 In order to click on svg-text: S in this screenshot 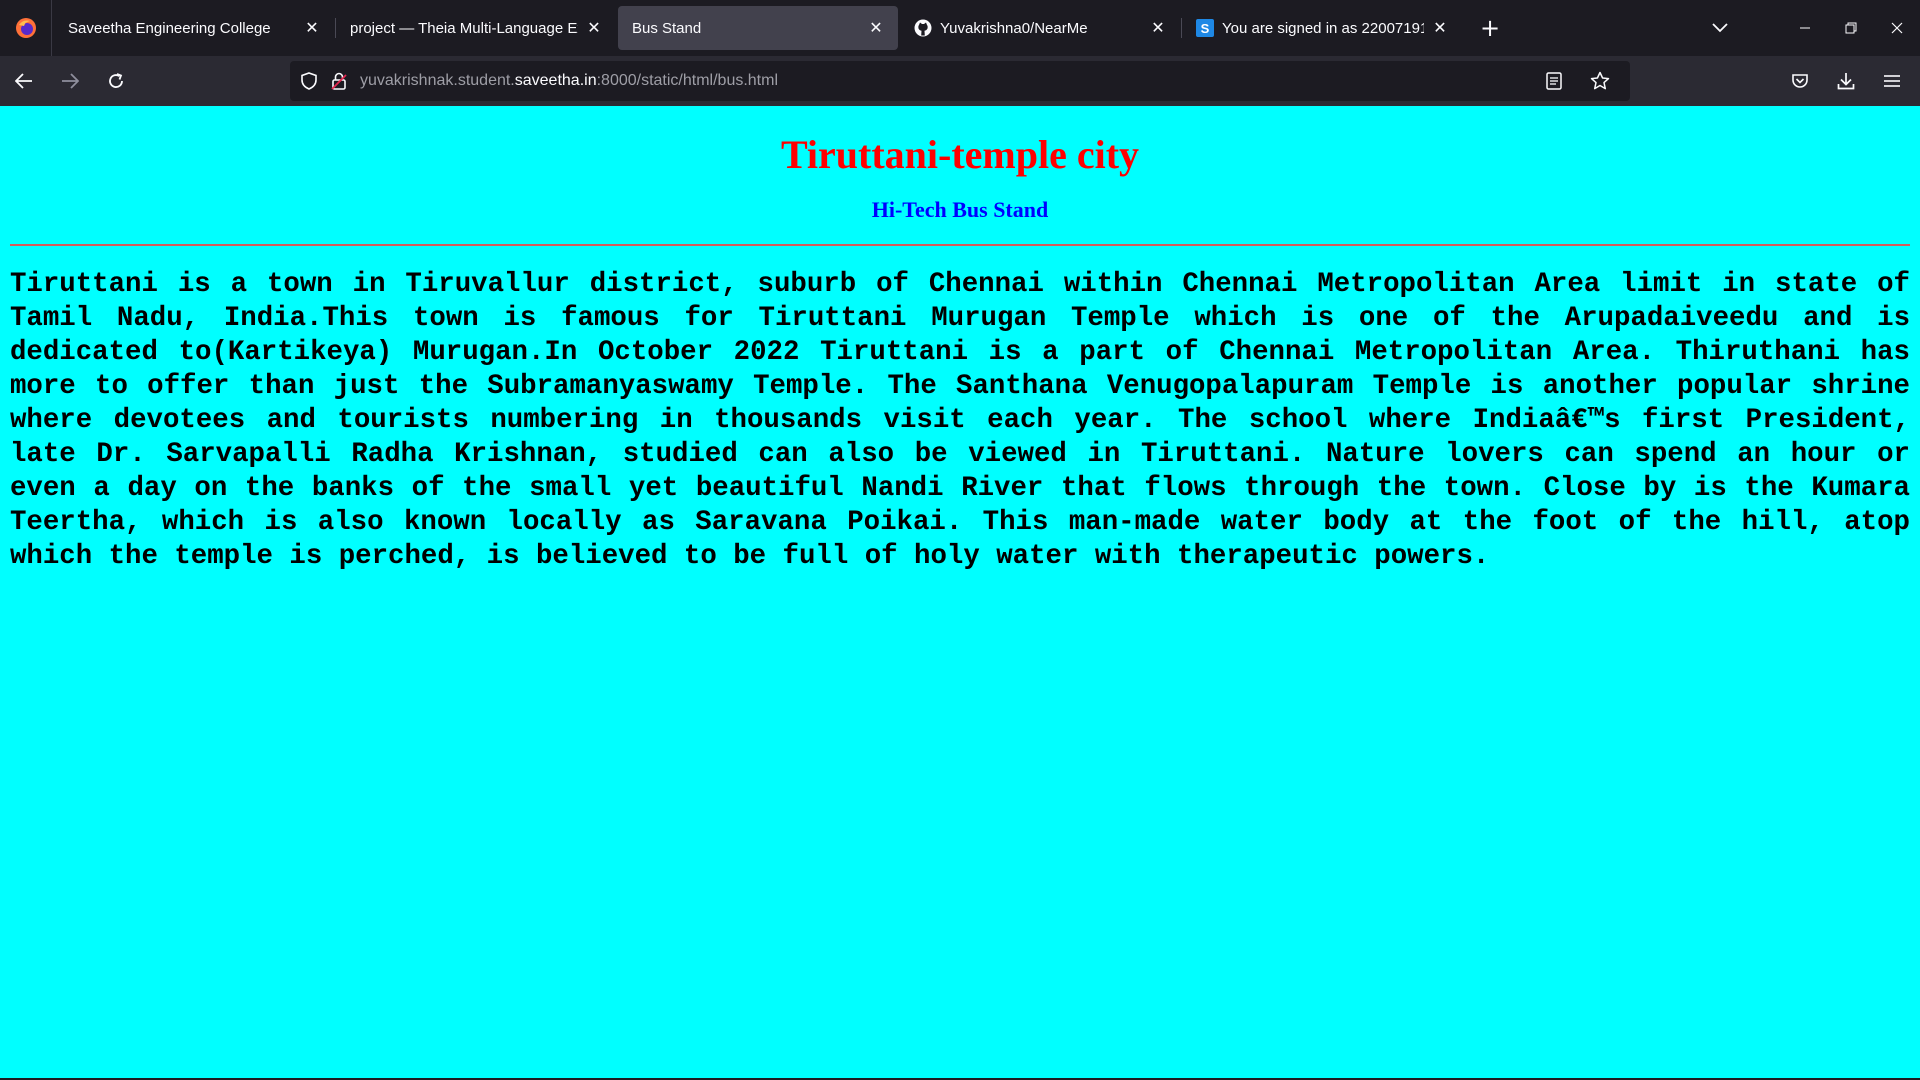, I will do `click(1205, 28)`.